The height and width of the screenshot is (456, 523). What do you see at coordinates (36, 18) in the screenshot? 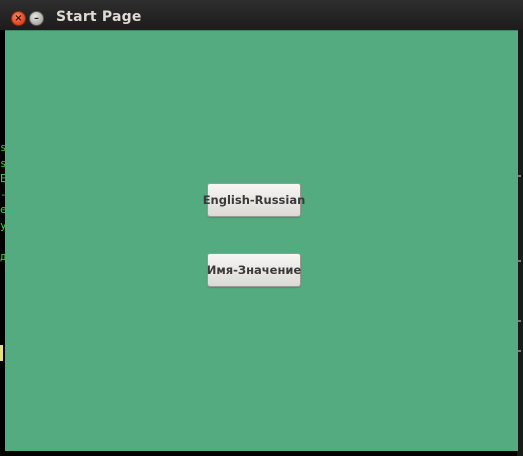
I see `minimize-icon: –` at bounding box center [36, 18].